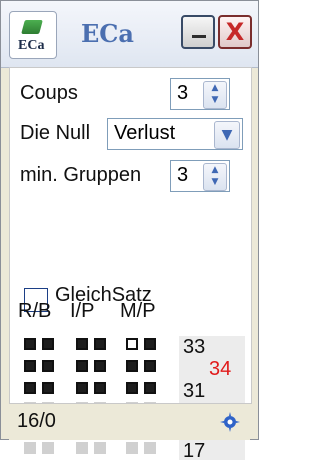  Describe the element at coordinates (227, 135) in the screenshot. I see `chevron-down-icon: ▼` at that location.